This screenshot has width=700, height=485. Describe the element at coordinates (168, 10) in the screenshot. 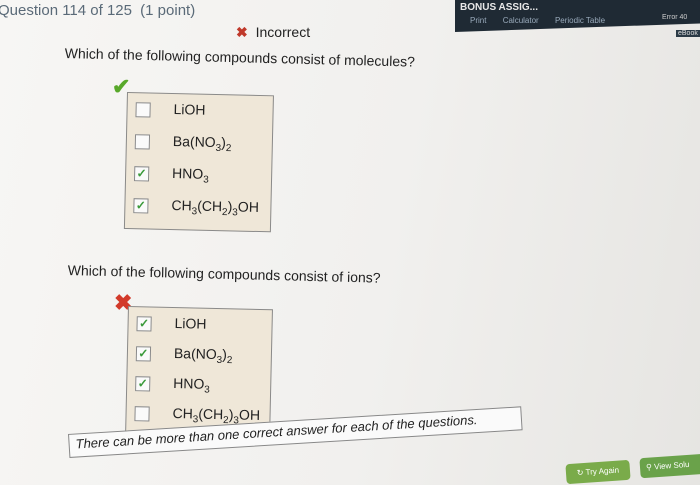

I see `question-points: (1 point)` at that location.